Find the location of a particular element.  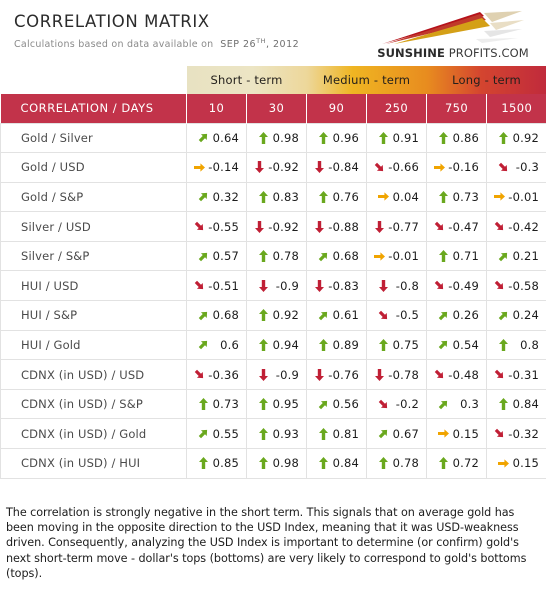

correlation-cell: -0.83 is located at coordinates (337, 286).